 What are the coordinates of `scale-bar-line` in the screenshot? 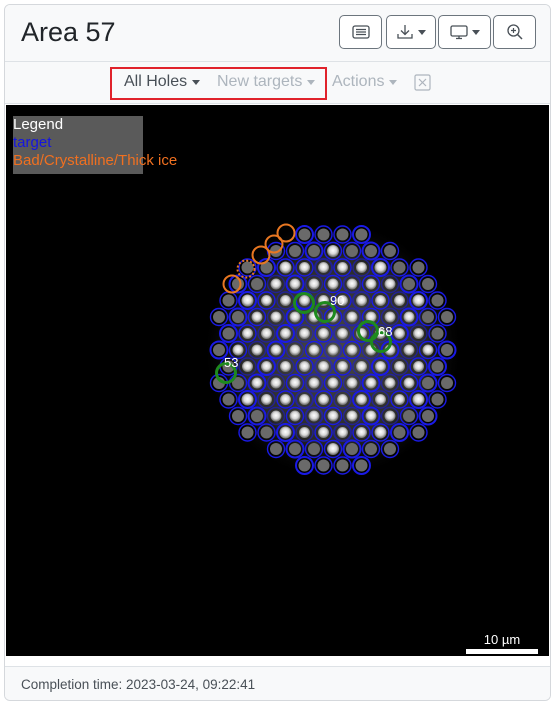 It's located at (502, 651).